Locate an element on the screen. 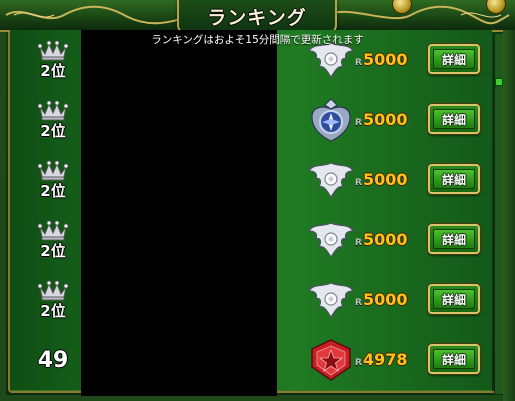  ornament-right is located at coordinates (416, 15).